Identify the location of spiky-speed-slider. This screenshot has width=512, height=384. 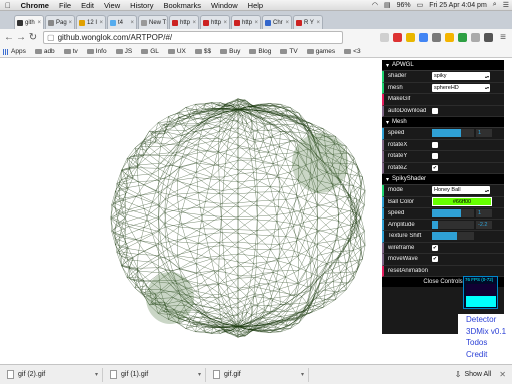
(453, 213).